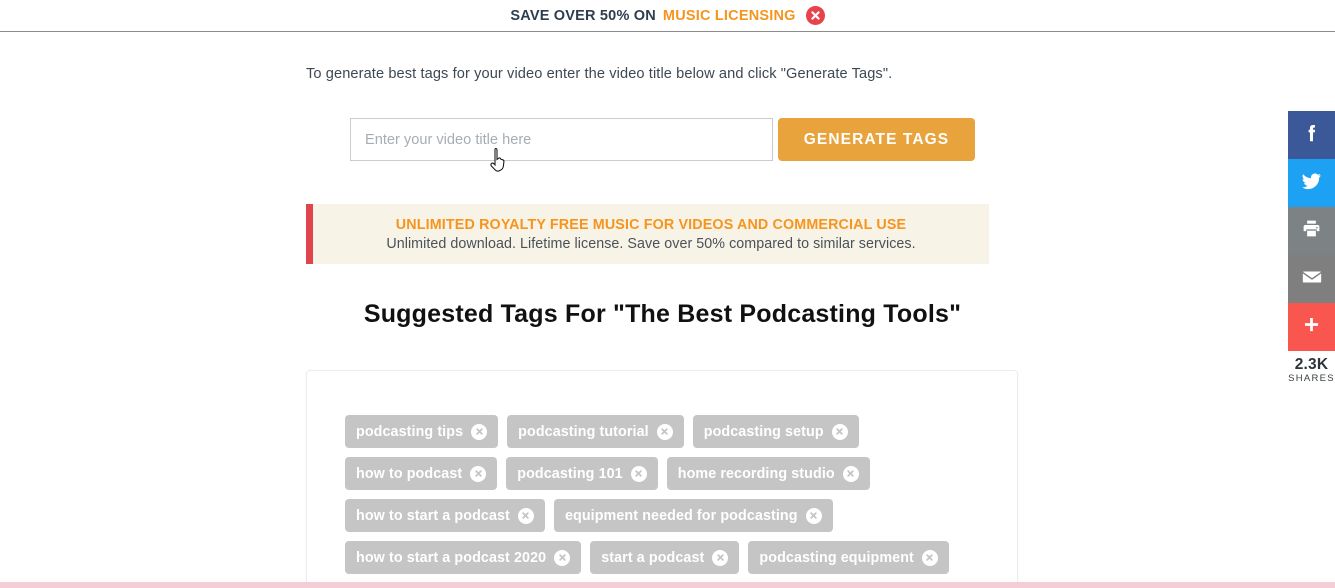 The width and height of the screenshot is (1335, 588). Describe the element at coordinates (667, 585) in the screenshot. I see `bottom-accent-strip` at that location.